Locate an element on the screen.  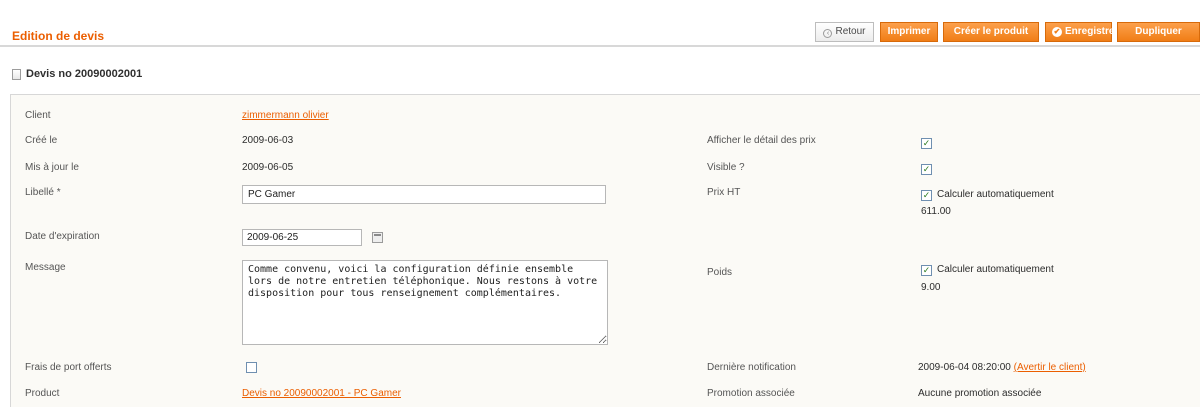
section-title: Devis no 20090002001 is located at coordinates (84, 74).